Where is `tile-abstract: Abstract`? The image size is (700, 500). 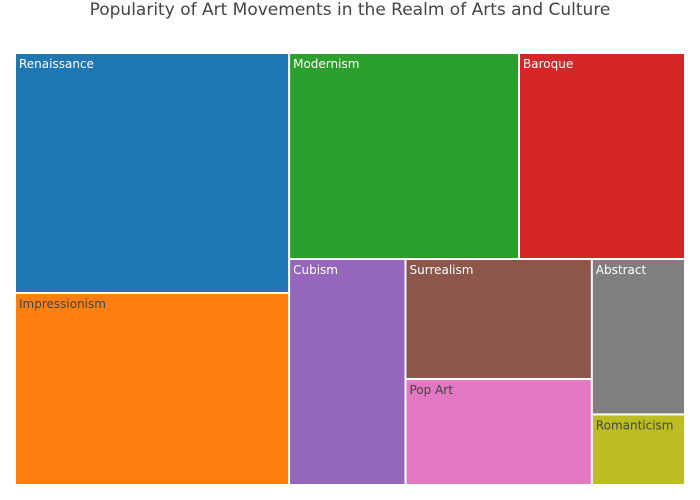
tile-abstract: Abstract is located at coordinates (638, 337).